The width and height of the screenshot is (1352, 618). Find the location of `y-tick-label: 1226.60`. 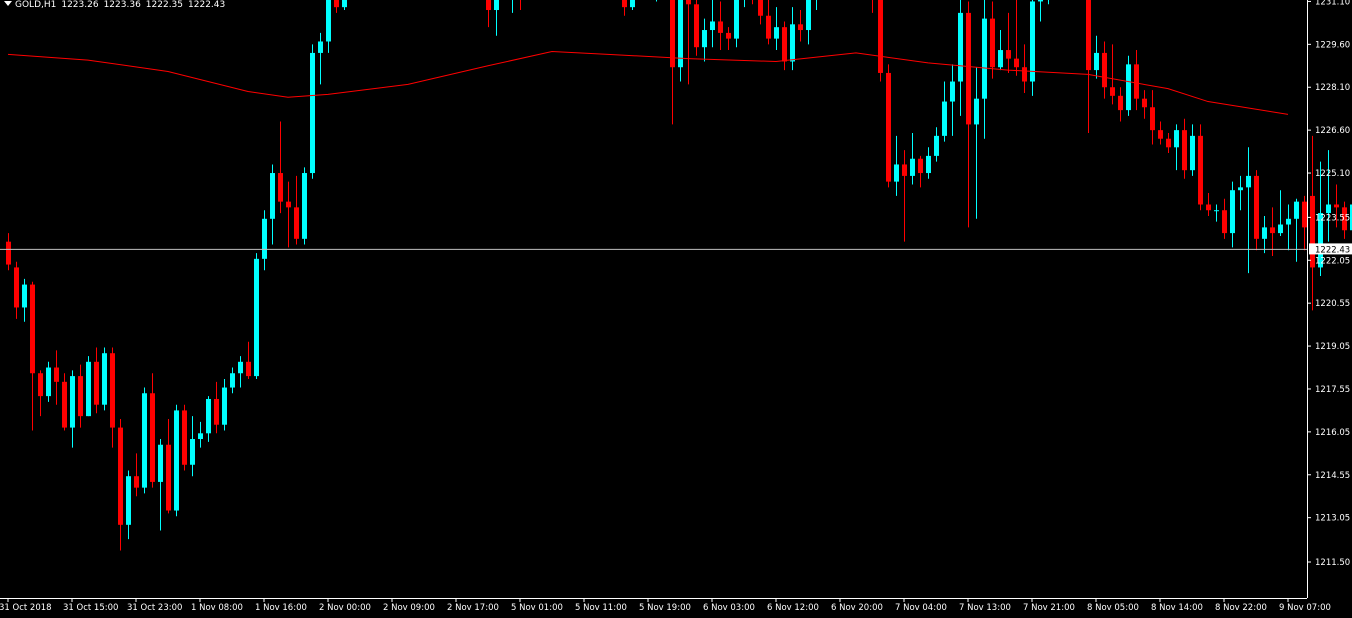

y-tick-label: 1226.60 is located at coordinates (1332, 131).